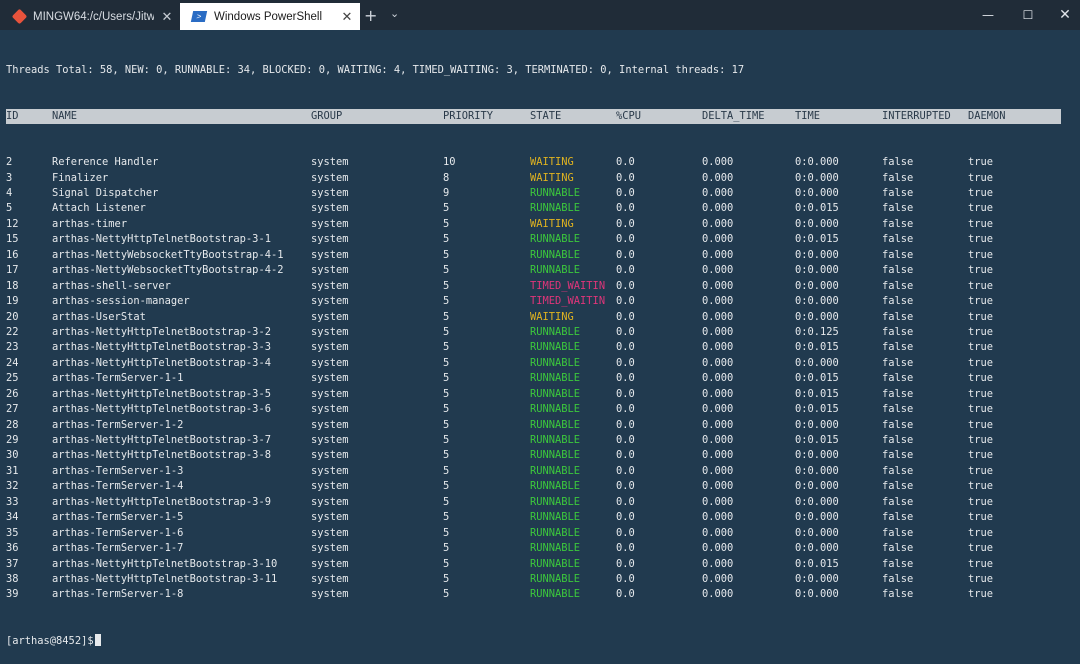 The width and height of the screenshot is (1080, 664). Describe the element at coordinates (118, 517) in the screenshot. I see `thread-name: arthas-TermServer-1-5` at that location.